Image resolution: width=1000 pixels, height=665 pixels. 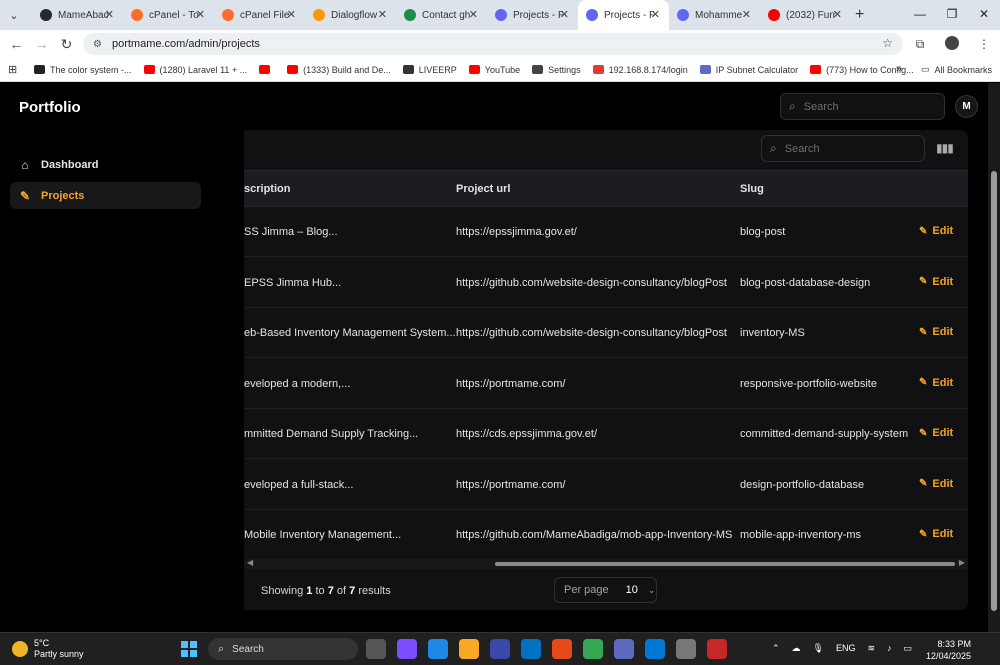 I want to click on browser-tab: Dialogflow ✕, so click(x=350, y=15).